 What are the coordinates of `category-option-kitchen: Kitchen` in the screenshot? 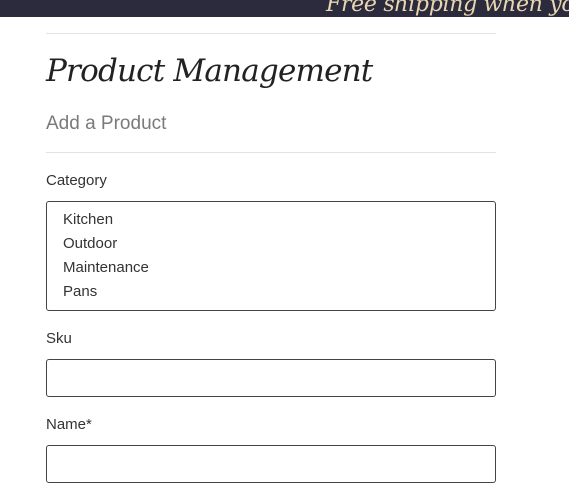 It's located at (271, 220).